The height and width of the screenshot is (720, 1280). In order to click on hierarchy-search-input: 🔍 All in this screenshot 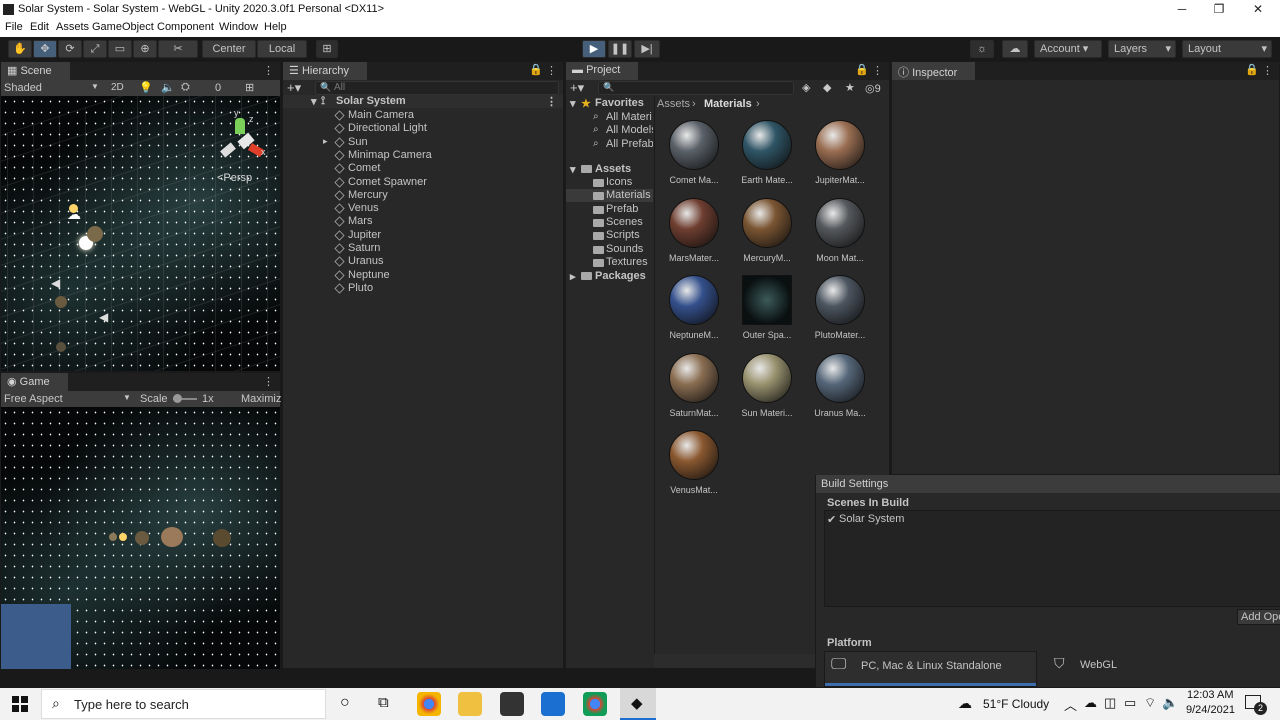, I will do `click(437, 88)`.